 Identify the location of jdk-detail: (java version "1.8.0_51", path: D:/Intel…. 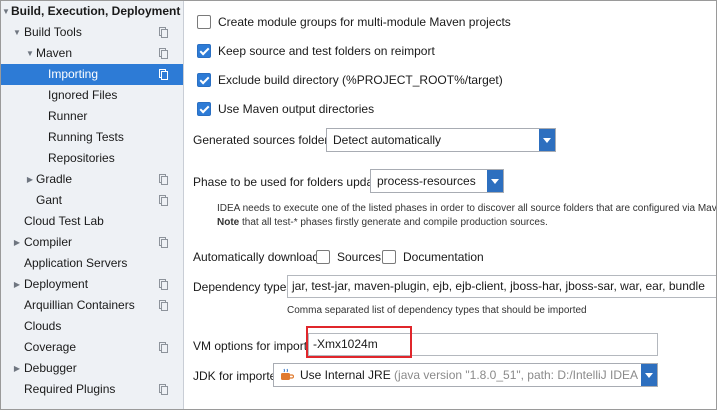
(525, 375).